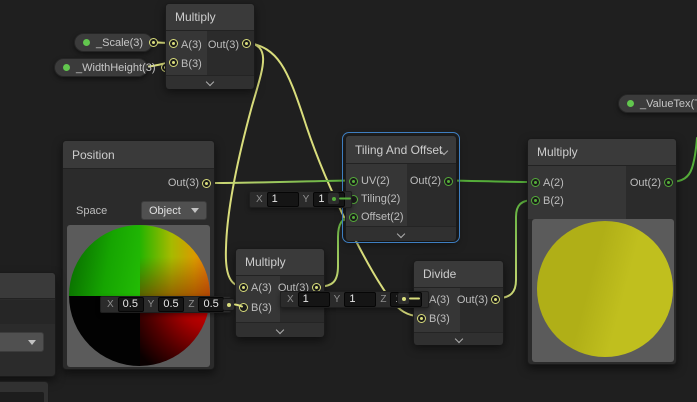  I want to click on node-title: Position, so click(93, 154).